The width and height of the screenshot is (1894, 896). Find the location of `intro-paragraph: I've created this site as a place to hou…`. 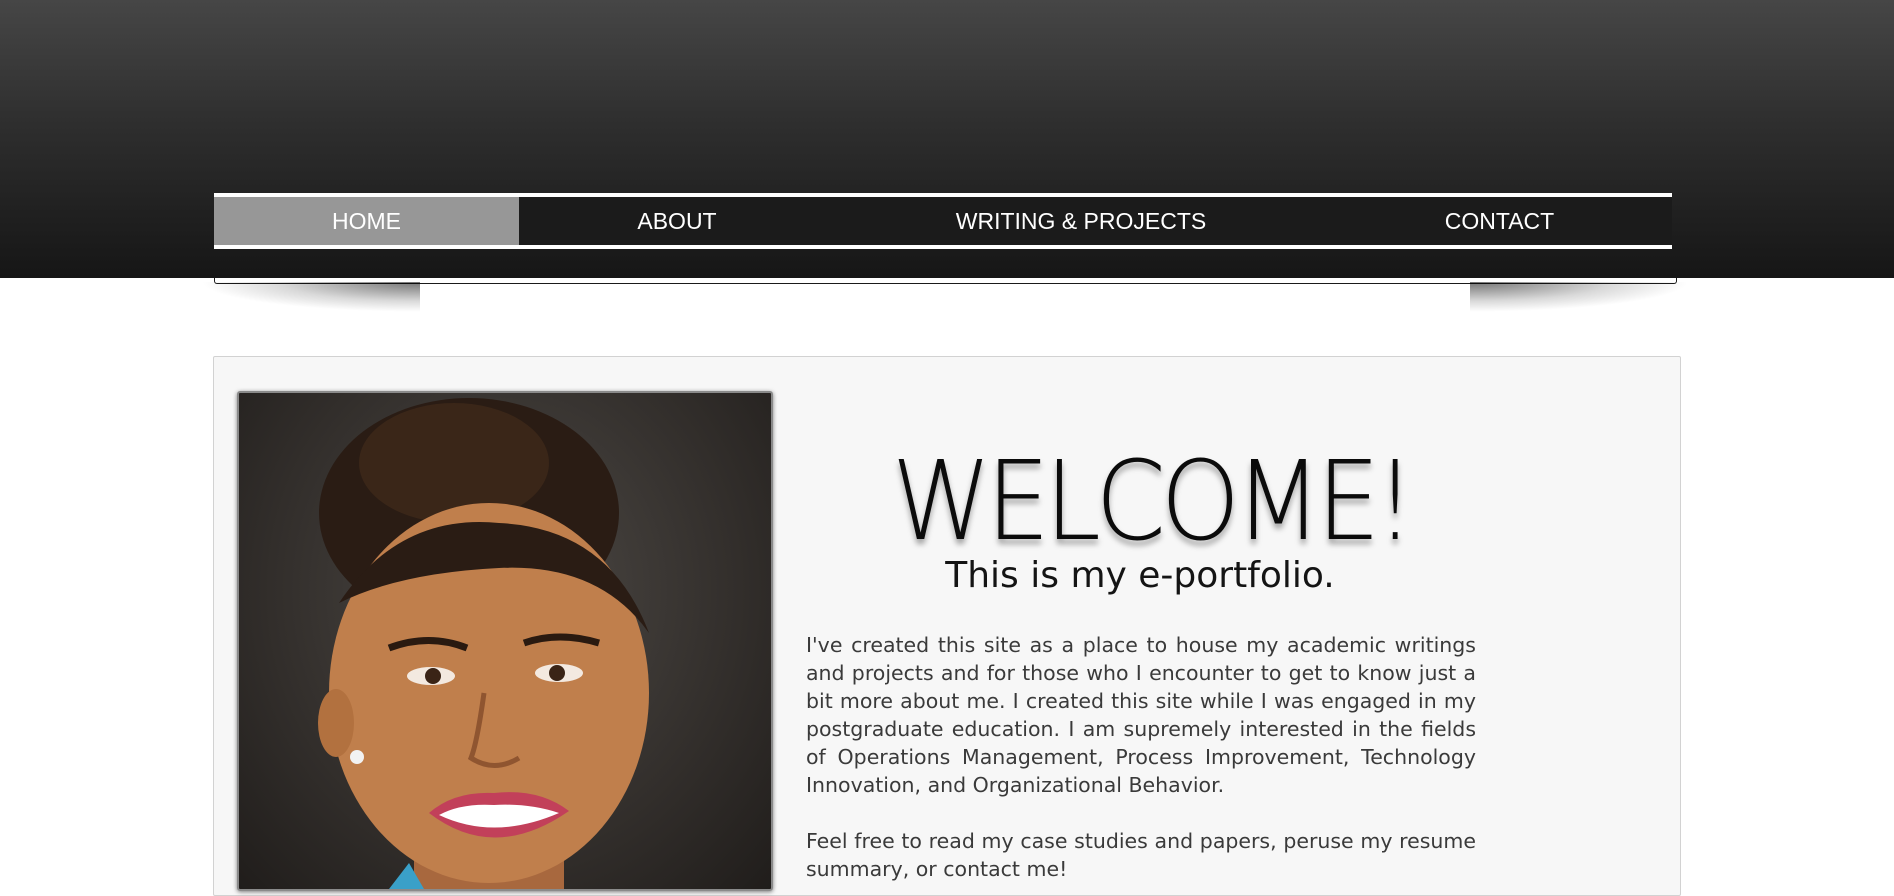

intro-paragraph: I've created this site as a place to hou… is located at coordinates (1141, 715).